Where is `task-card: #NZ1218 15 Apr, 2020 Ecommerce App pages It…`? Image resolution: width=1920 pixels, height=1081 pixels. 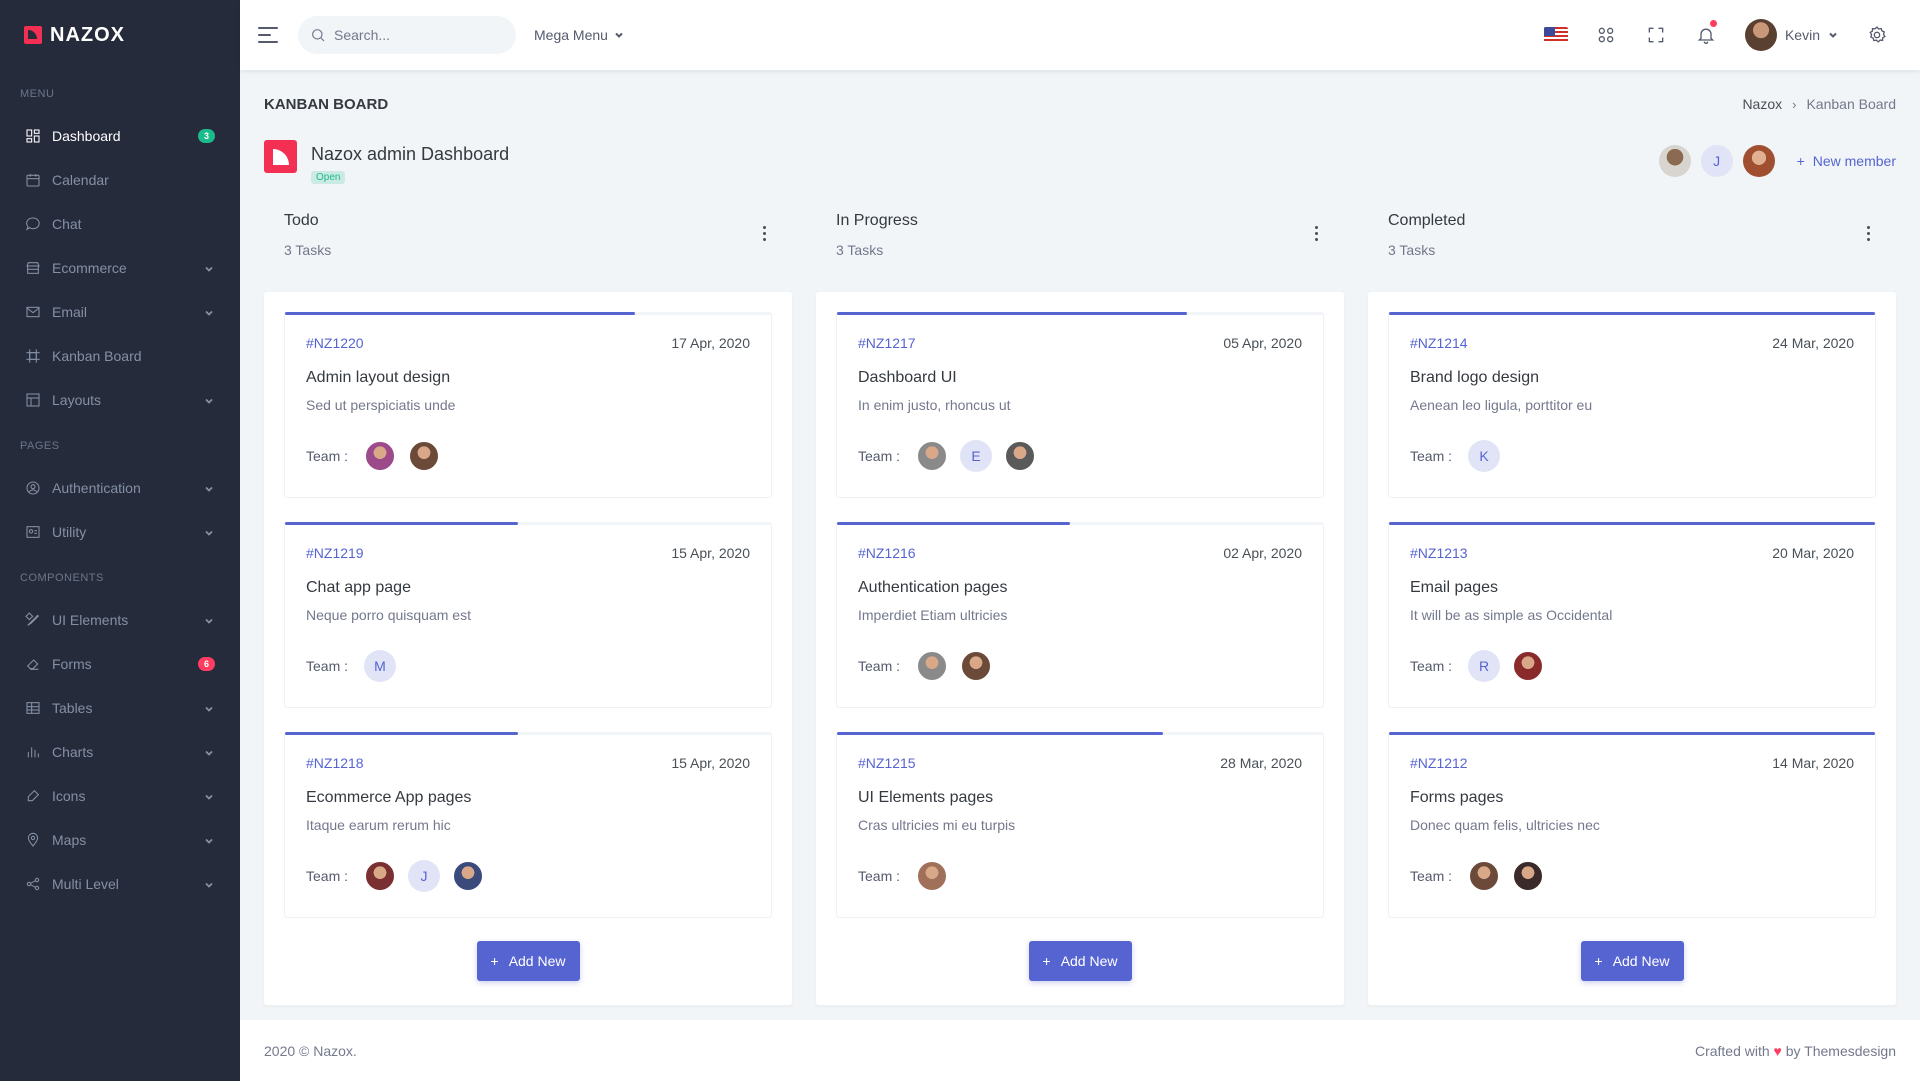
task-card: #NZ1218 15 Apr, 2020 Ecommerce App pages It… is located at coordinates (528, 825).